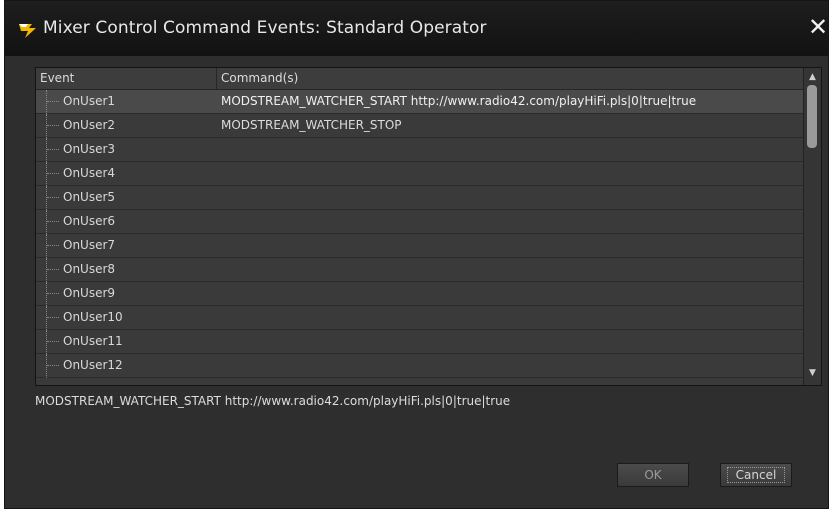 This screenshot has height=509, width=829. Describe the element at coordinates (27, 31) in the screenshot. I see `lightning-brush-icon` at that location.